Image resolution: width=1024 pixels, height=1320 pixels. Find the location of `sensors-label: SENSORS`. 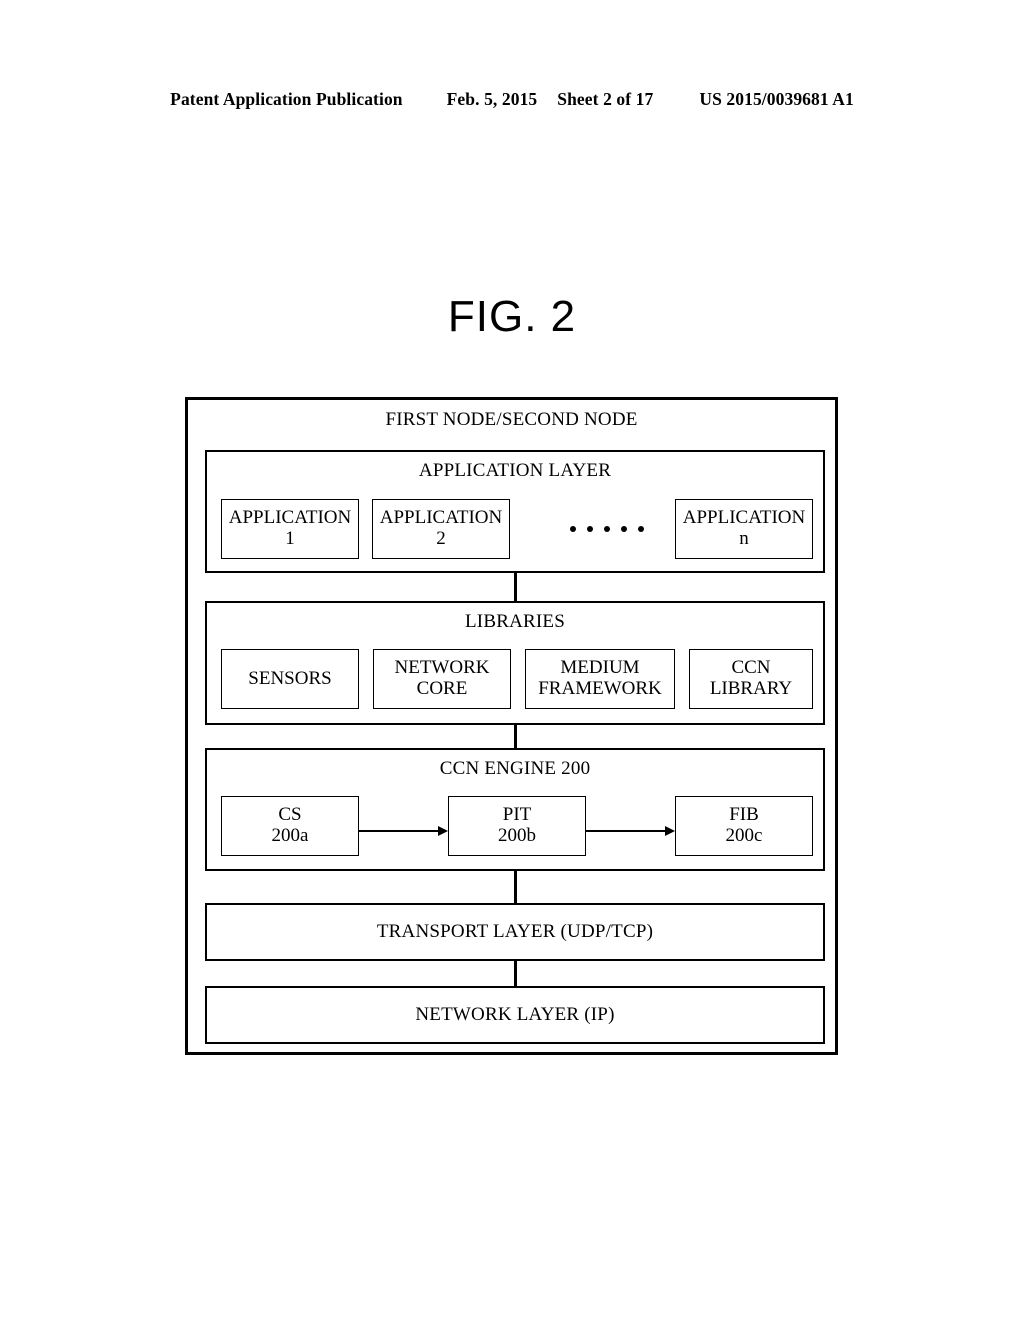

sensors-label: SENSORS is located at coordinates (290, 678).